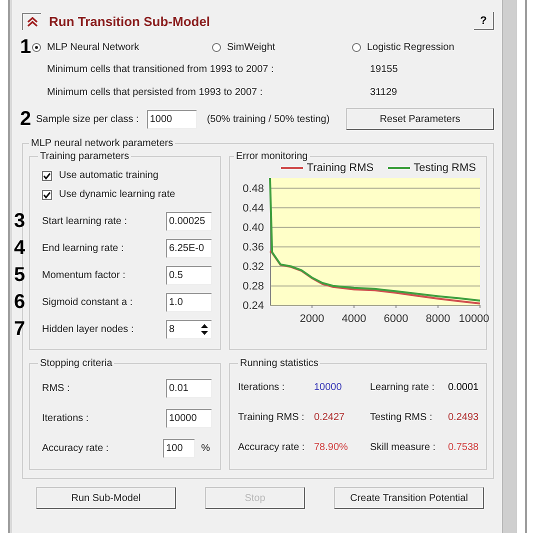  I want to click on y-tick-label: 0.44, so click(253, 208).